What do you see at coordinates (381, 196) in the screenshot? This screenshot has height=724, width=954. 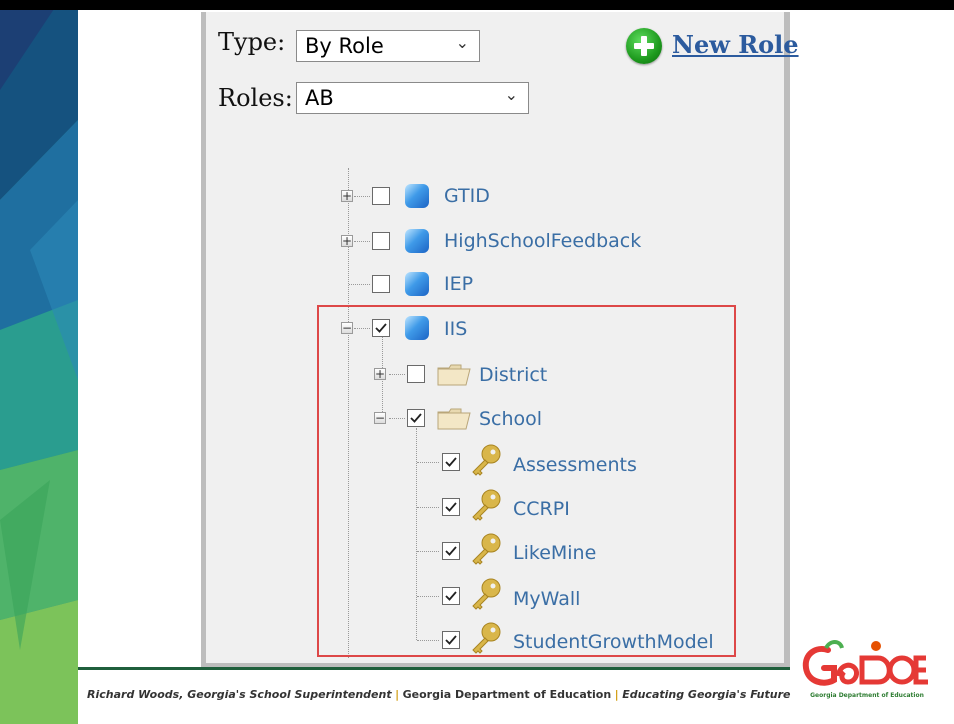 I see `checkbox-gtid` at bounding box center [381, 196].